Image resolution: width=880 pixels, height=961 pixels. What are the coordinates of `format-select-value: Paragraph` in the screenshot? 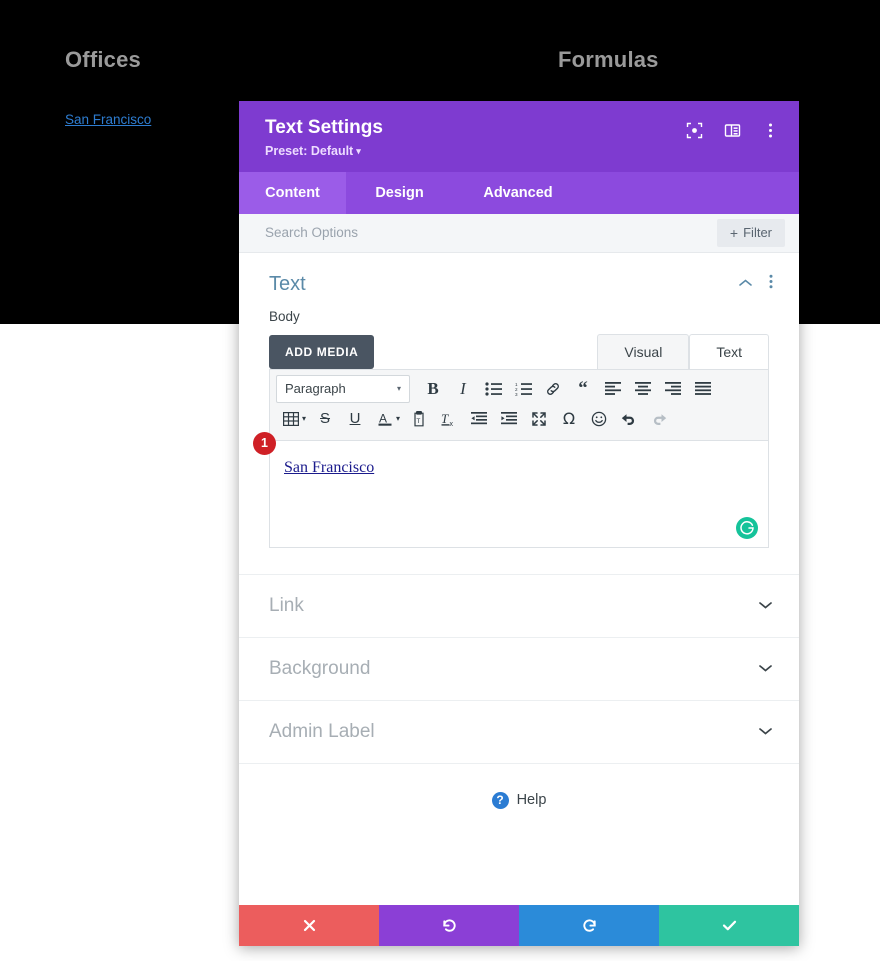 It's located at (315, 389).